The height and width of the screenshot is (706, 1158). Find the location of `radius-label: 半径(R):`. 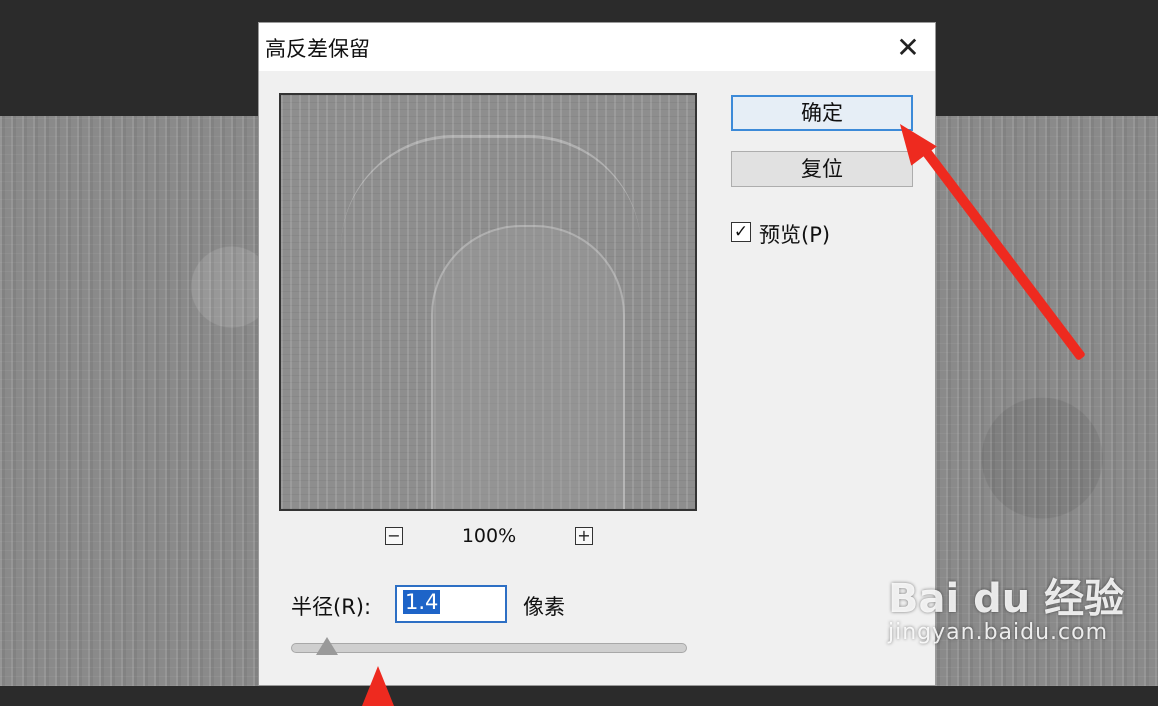

radius-label: 半径(R): is located at coordinates (331, 607).